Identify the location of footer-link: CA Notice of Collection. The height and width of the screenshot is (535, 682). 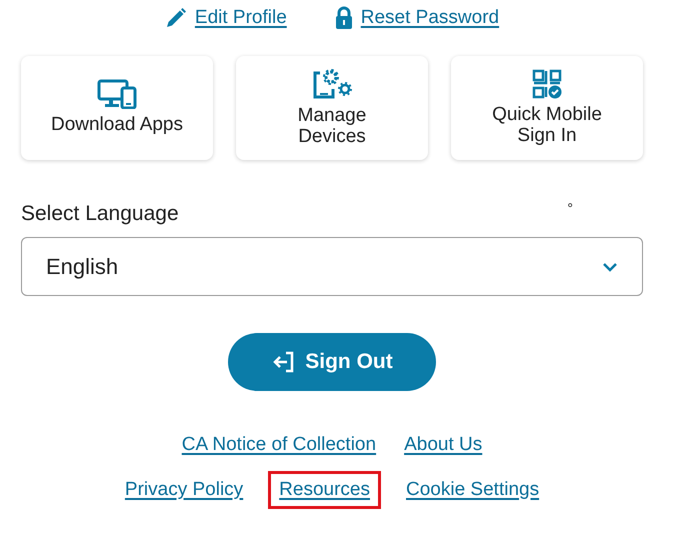
(279, 445).